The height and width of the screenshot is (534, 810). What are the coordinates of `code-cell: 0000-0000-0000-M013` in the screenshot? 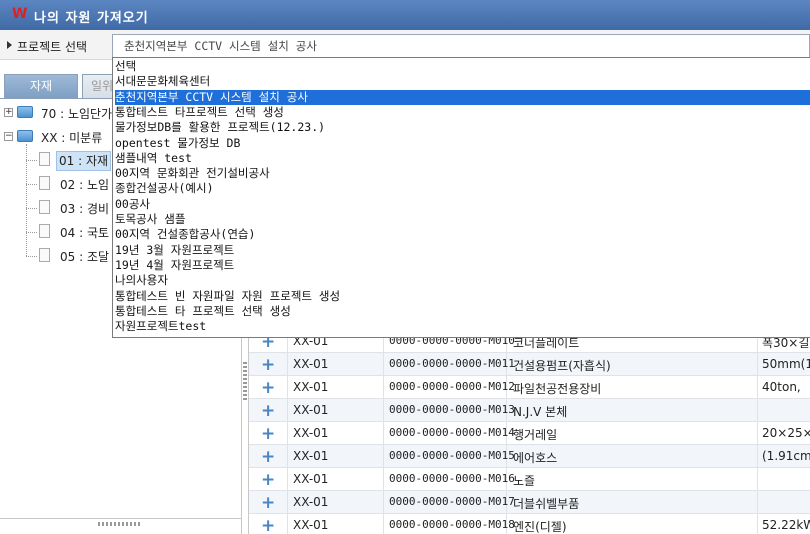 It's located at (452, 409).